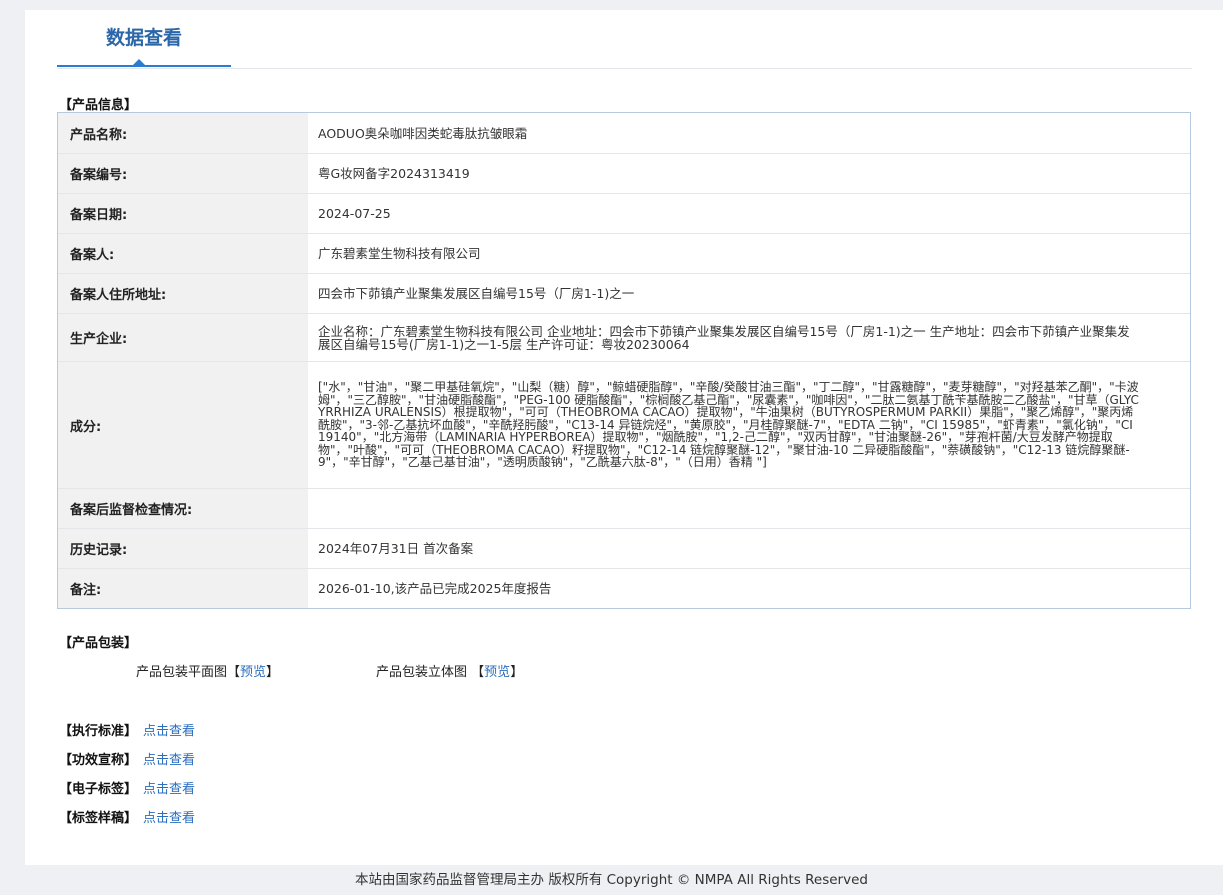 This screenshot has height=895, width=1223. What do you see at coordinates (183, 173) in the screenshot?
I see `row-label: 备案编号:` at bounding box center [183, 173].